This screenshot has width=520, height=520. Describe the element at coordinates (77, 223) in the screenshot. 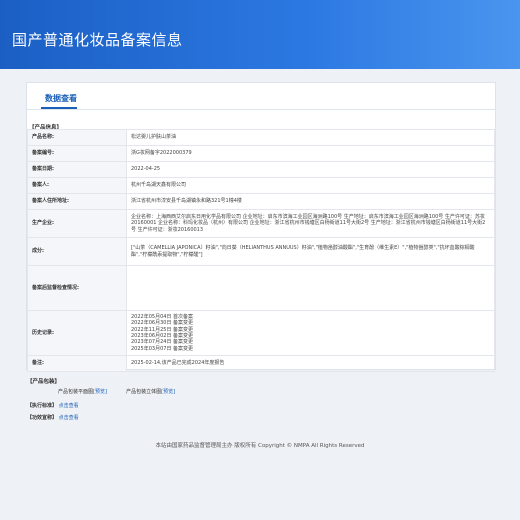

I see `row-label: 生产企业:` at that location.